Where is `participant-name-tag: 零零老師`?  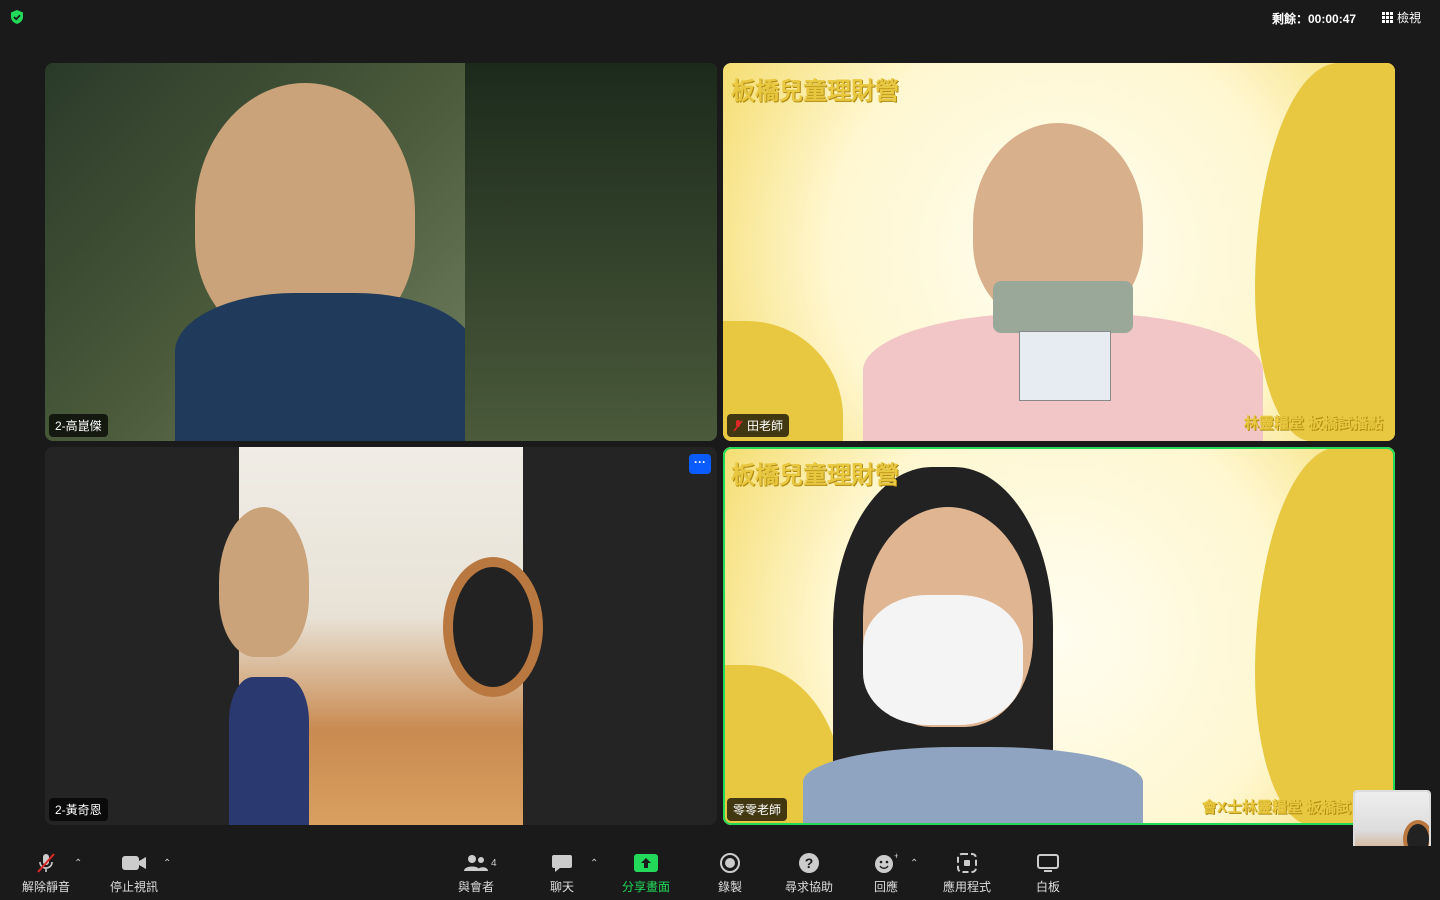
participant-name-tag: 零零老師 is located at coordinates (757, 809).